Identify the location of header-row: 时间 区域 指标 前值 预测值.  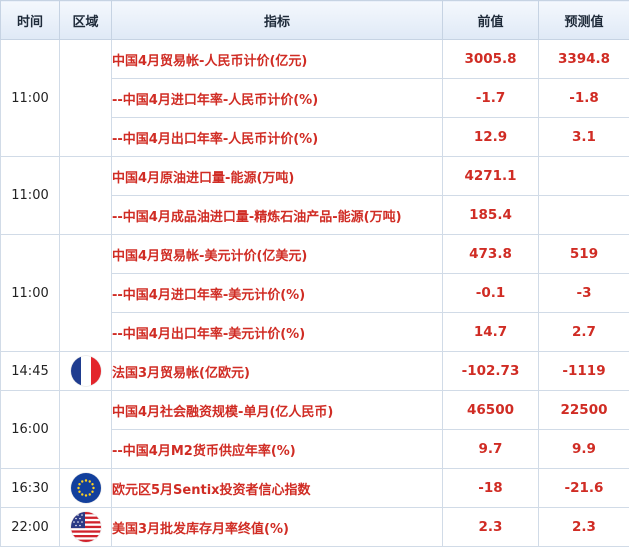
(314, 20).